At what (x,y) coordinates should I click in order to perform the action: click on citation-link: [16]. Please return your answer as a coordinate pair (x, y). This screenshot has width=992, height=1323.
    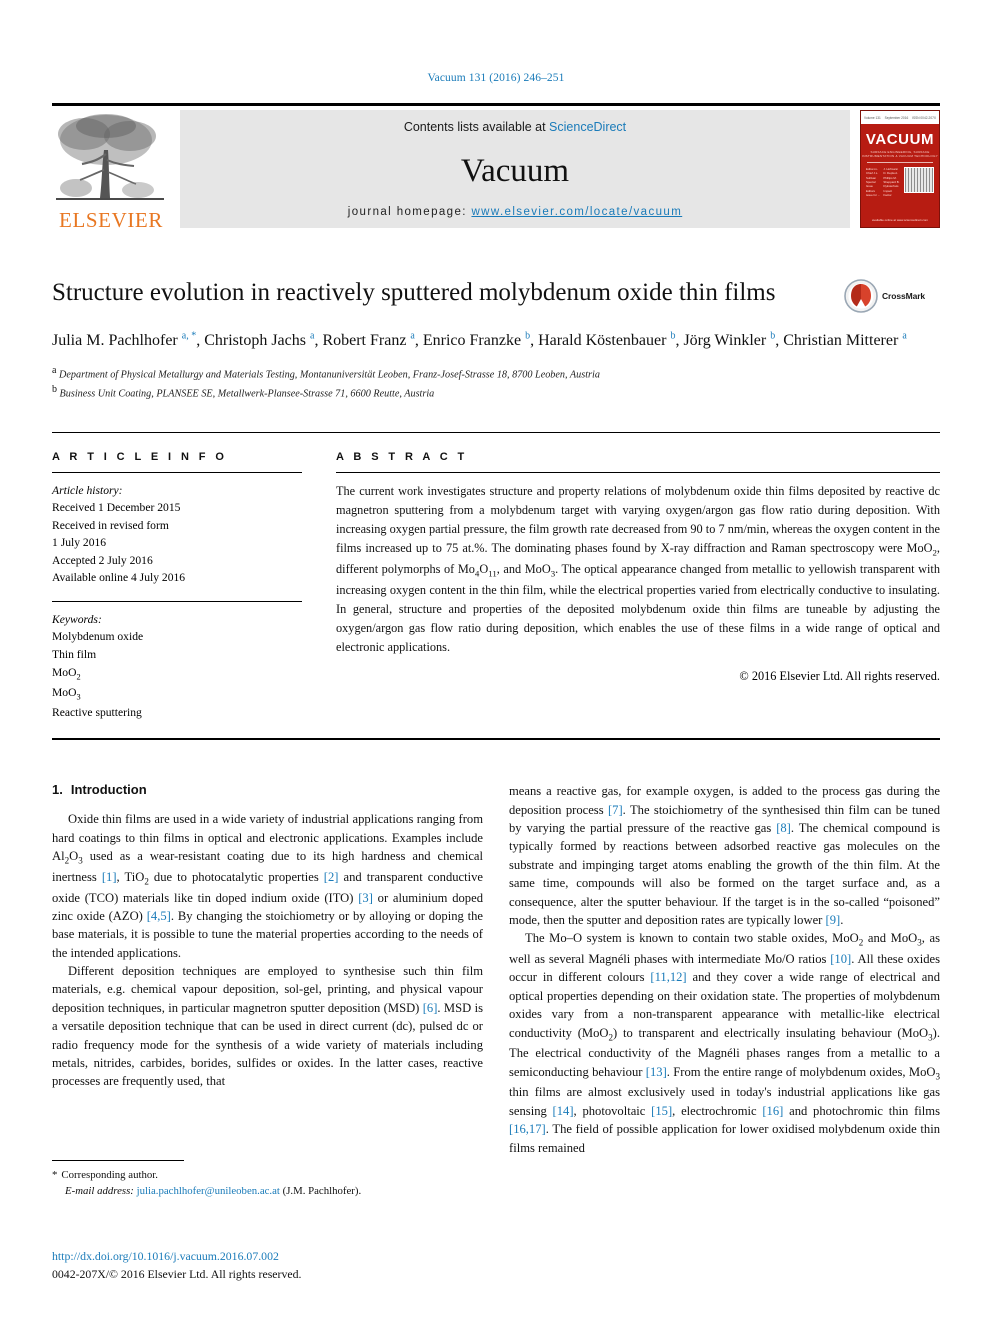
    Looking at the image, I should click on (772, 1111).